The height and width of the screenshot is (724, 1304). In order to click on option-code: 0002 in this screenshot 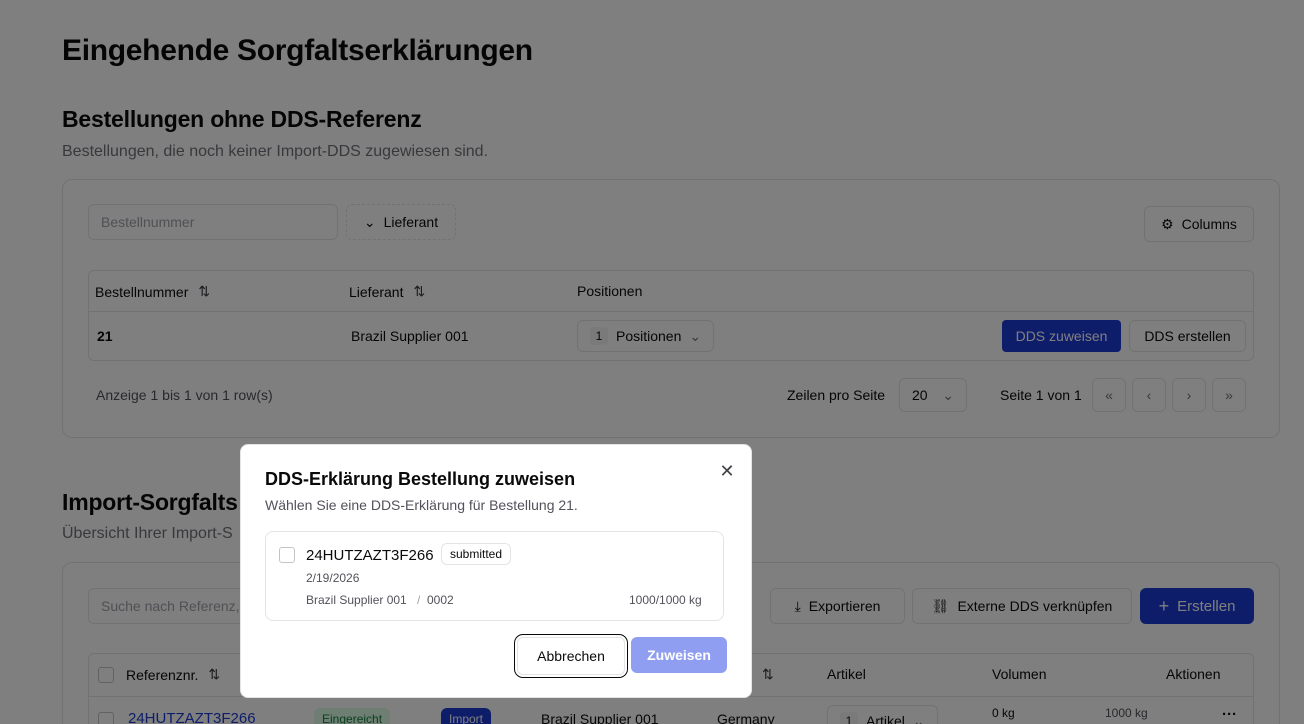, I will do `click(440, 600)`.